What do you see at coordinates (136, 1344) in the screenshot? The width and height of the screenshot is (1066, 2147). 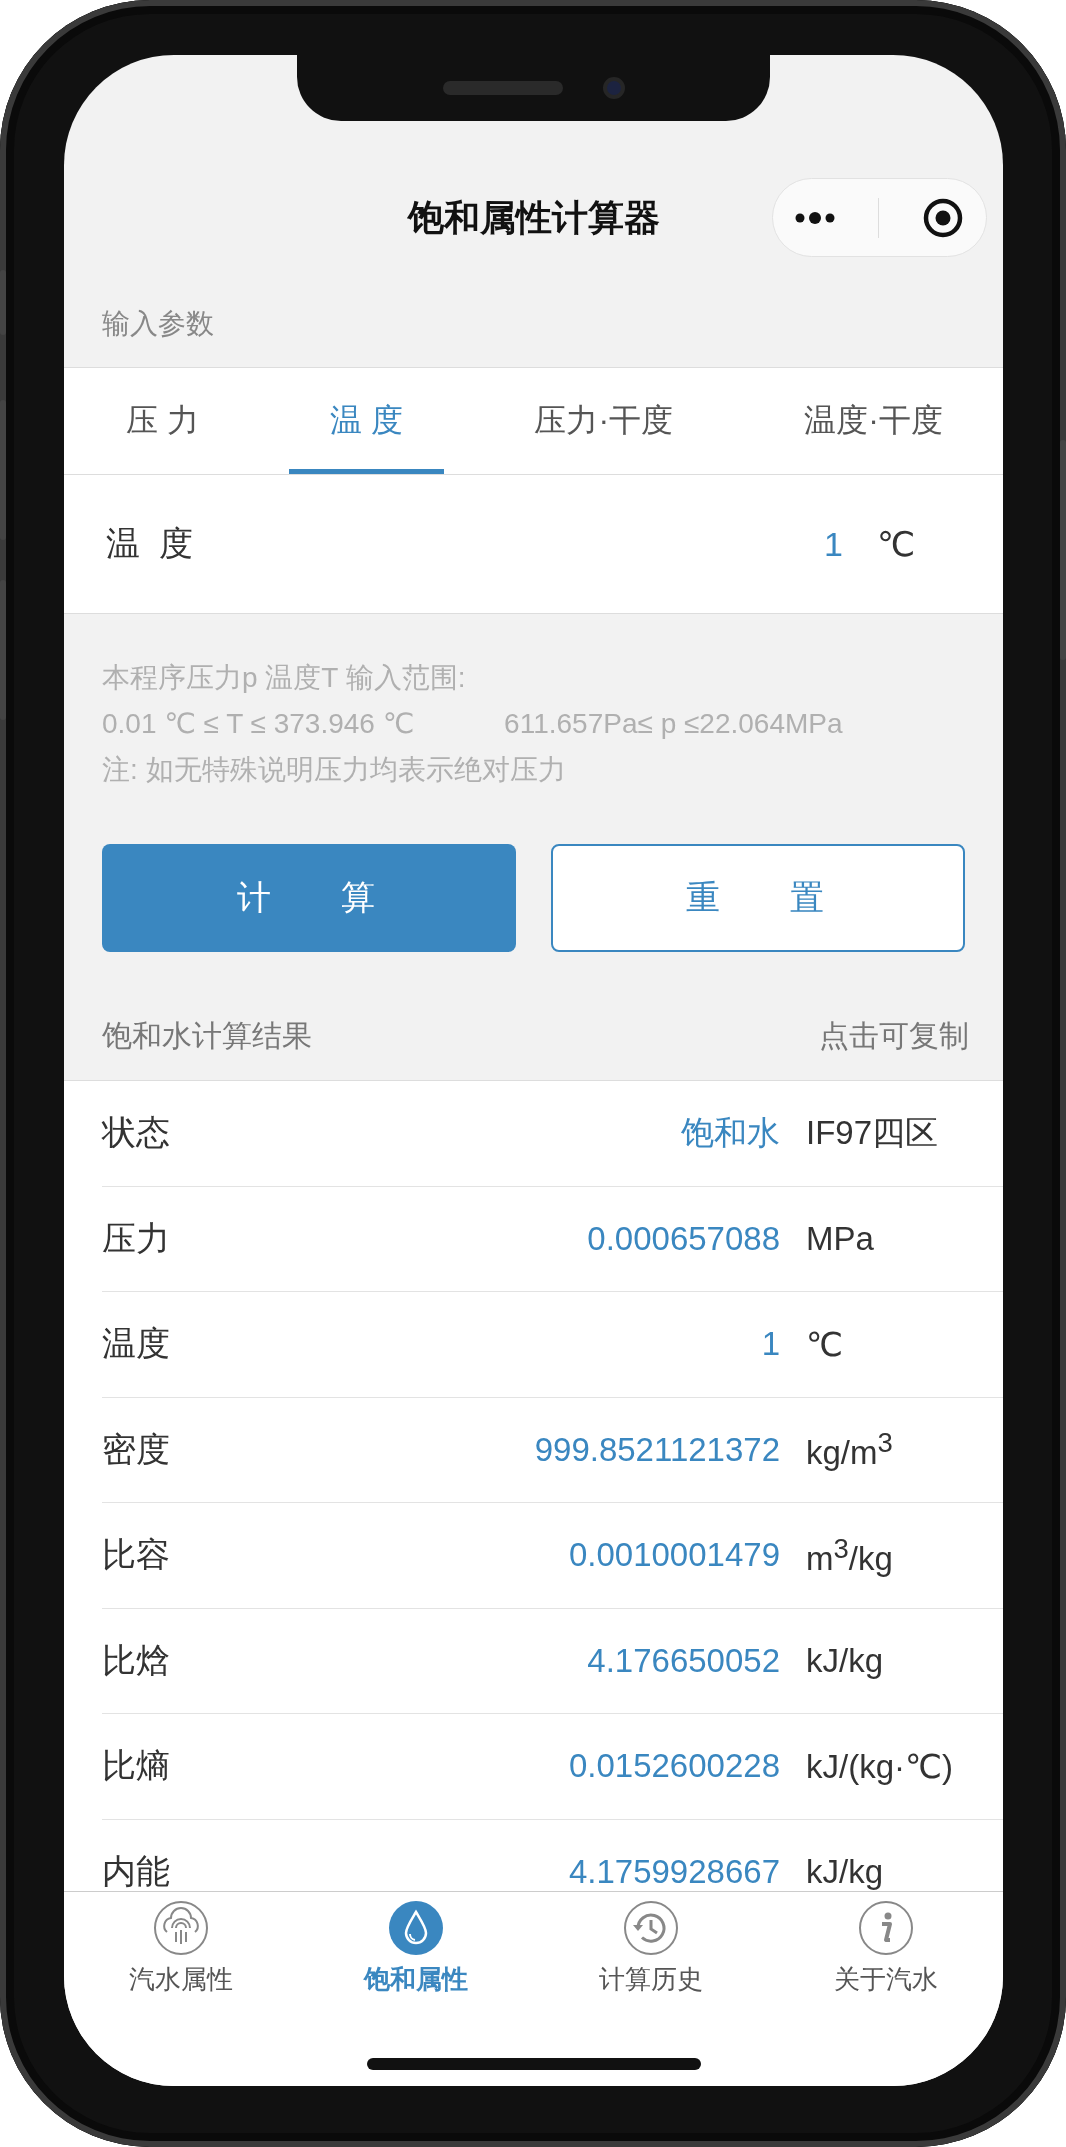 I see `property-label: 温度` at bounding box center [136, 1344].